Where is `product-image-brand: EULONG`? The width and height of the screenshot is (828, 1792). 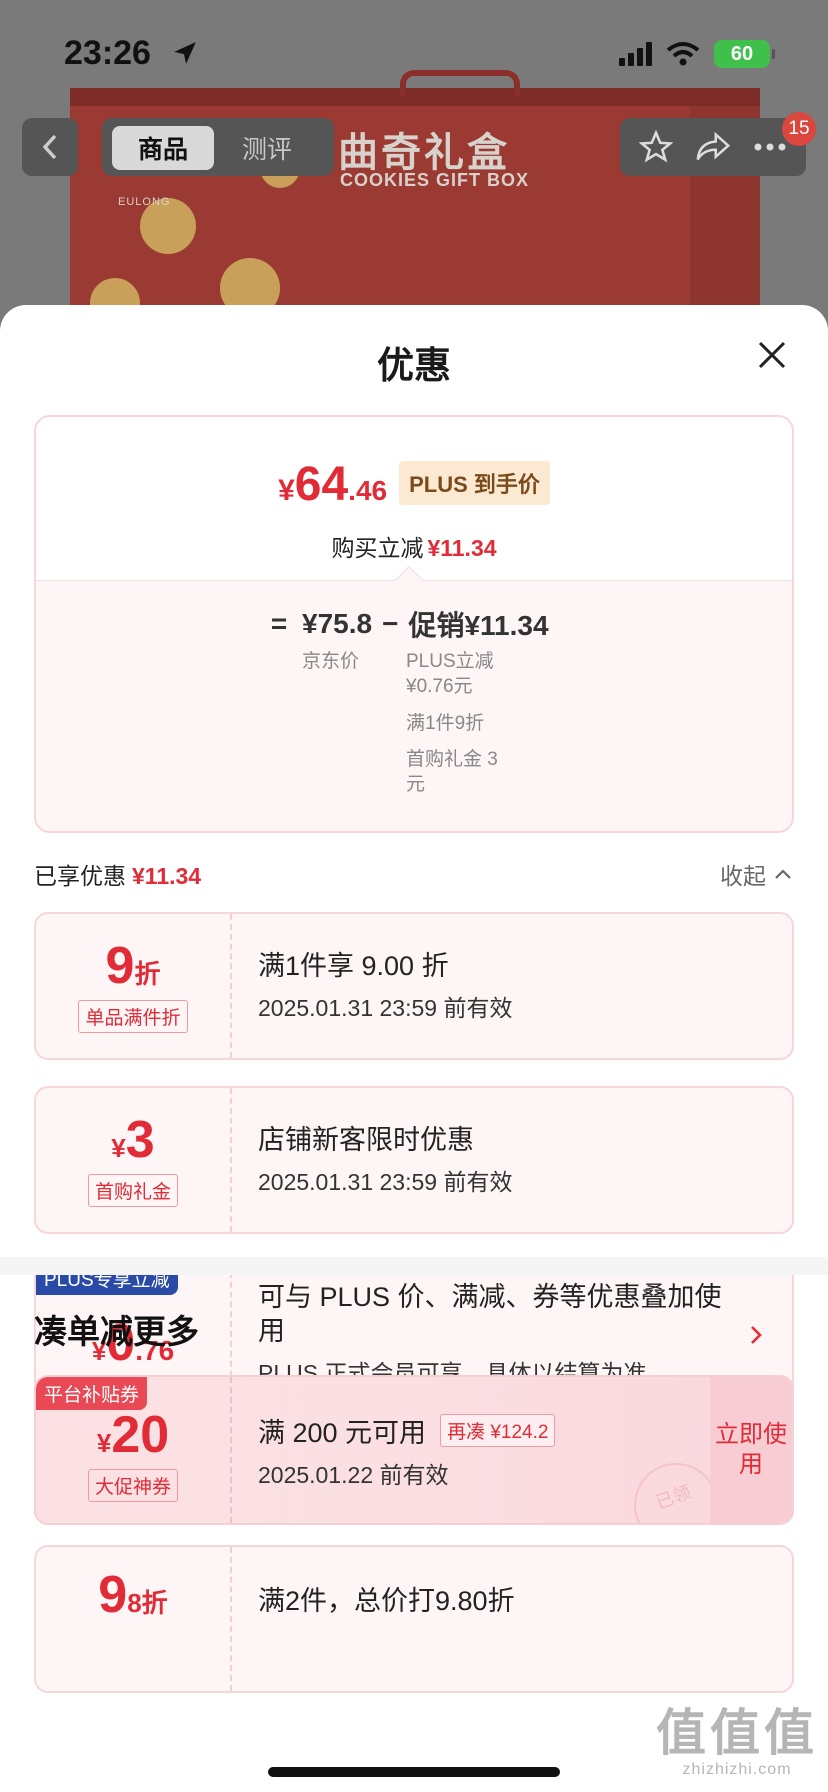 product-image-brand: EULONG is located at coordinates (144, 202).